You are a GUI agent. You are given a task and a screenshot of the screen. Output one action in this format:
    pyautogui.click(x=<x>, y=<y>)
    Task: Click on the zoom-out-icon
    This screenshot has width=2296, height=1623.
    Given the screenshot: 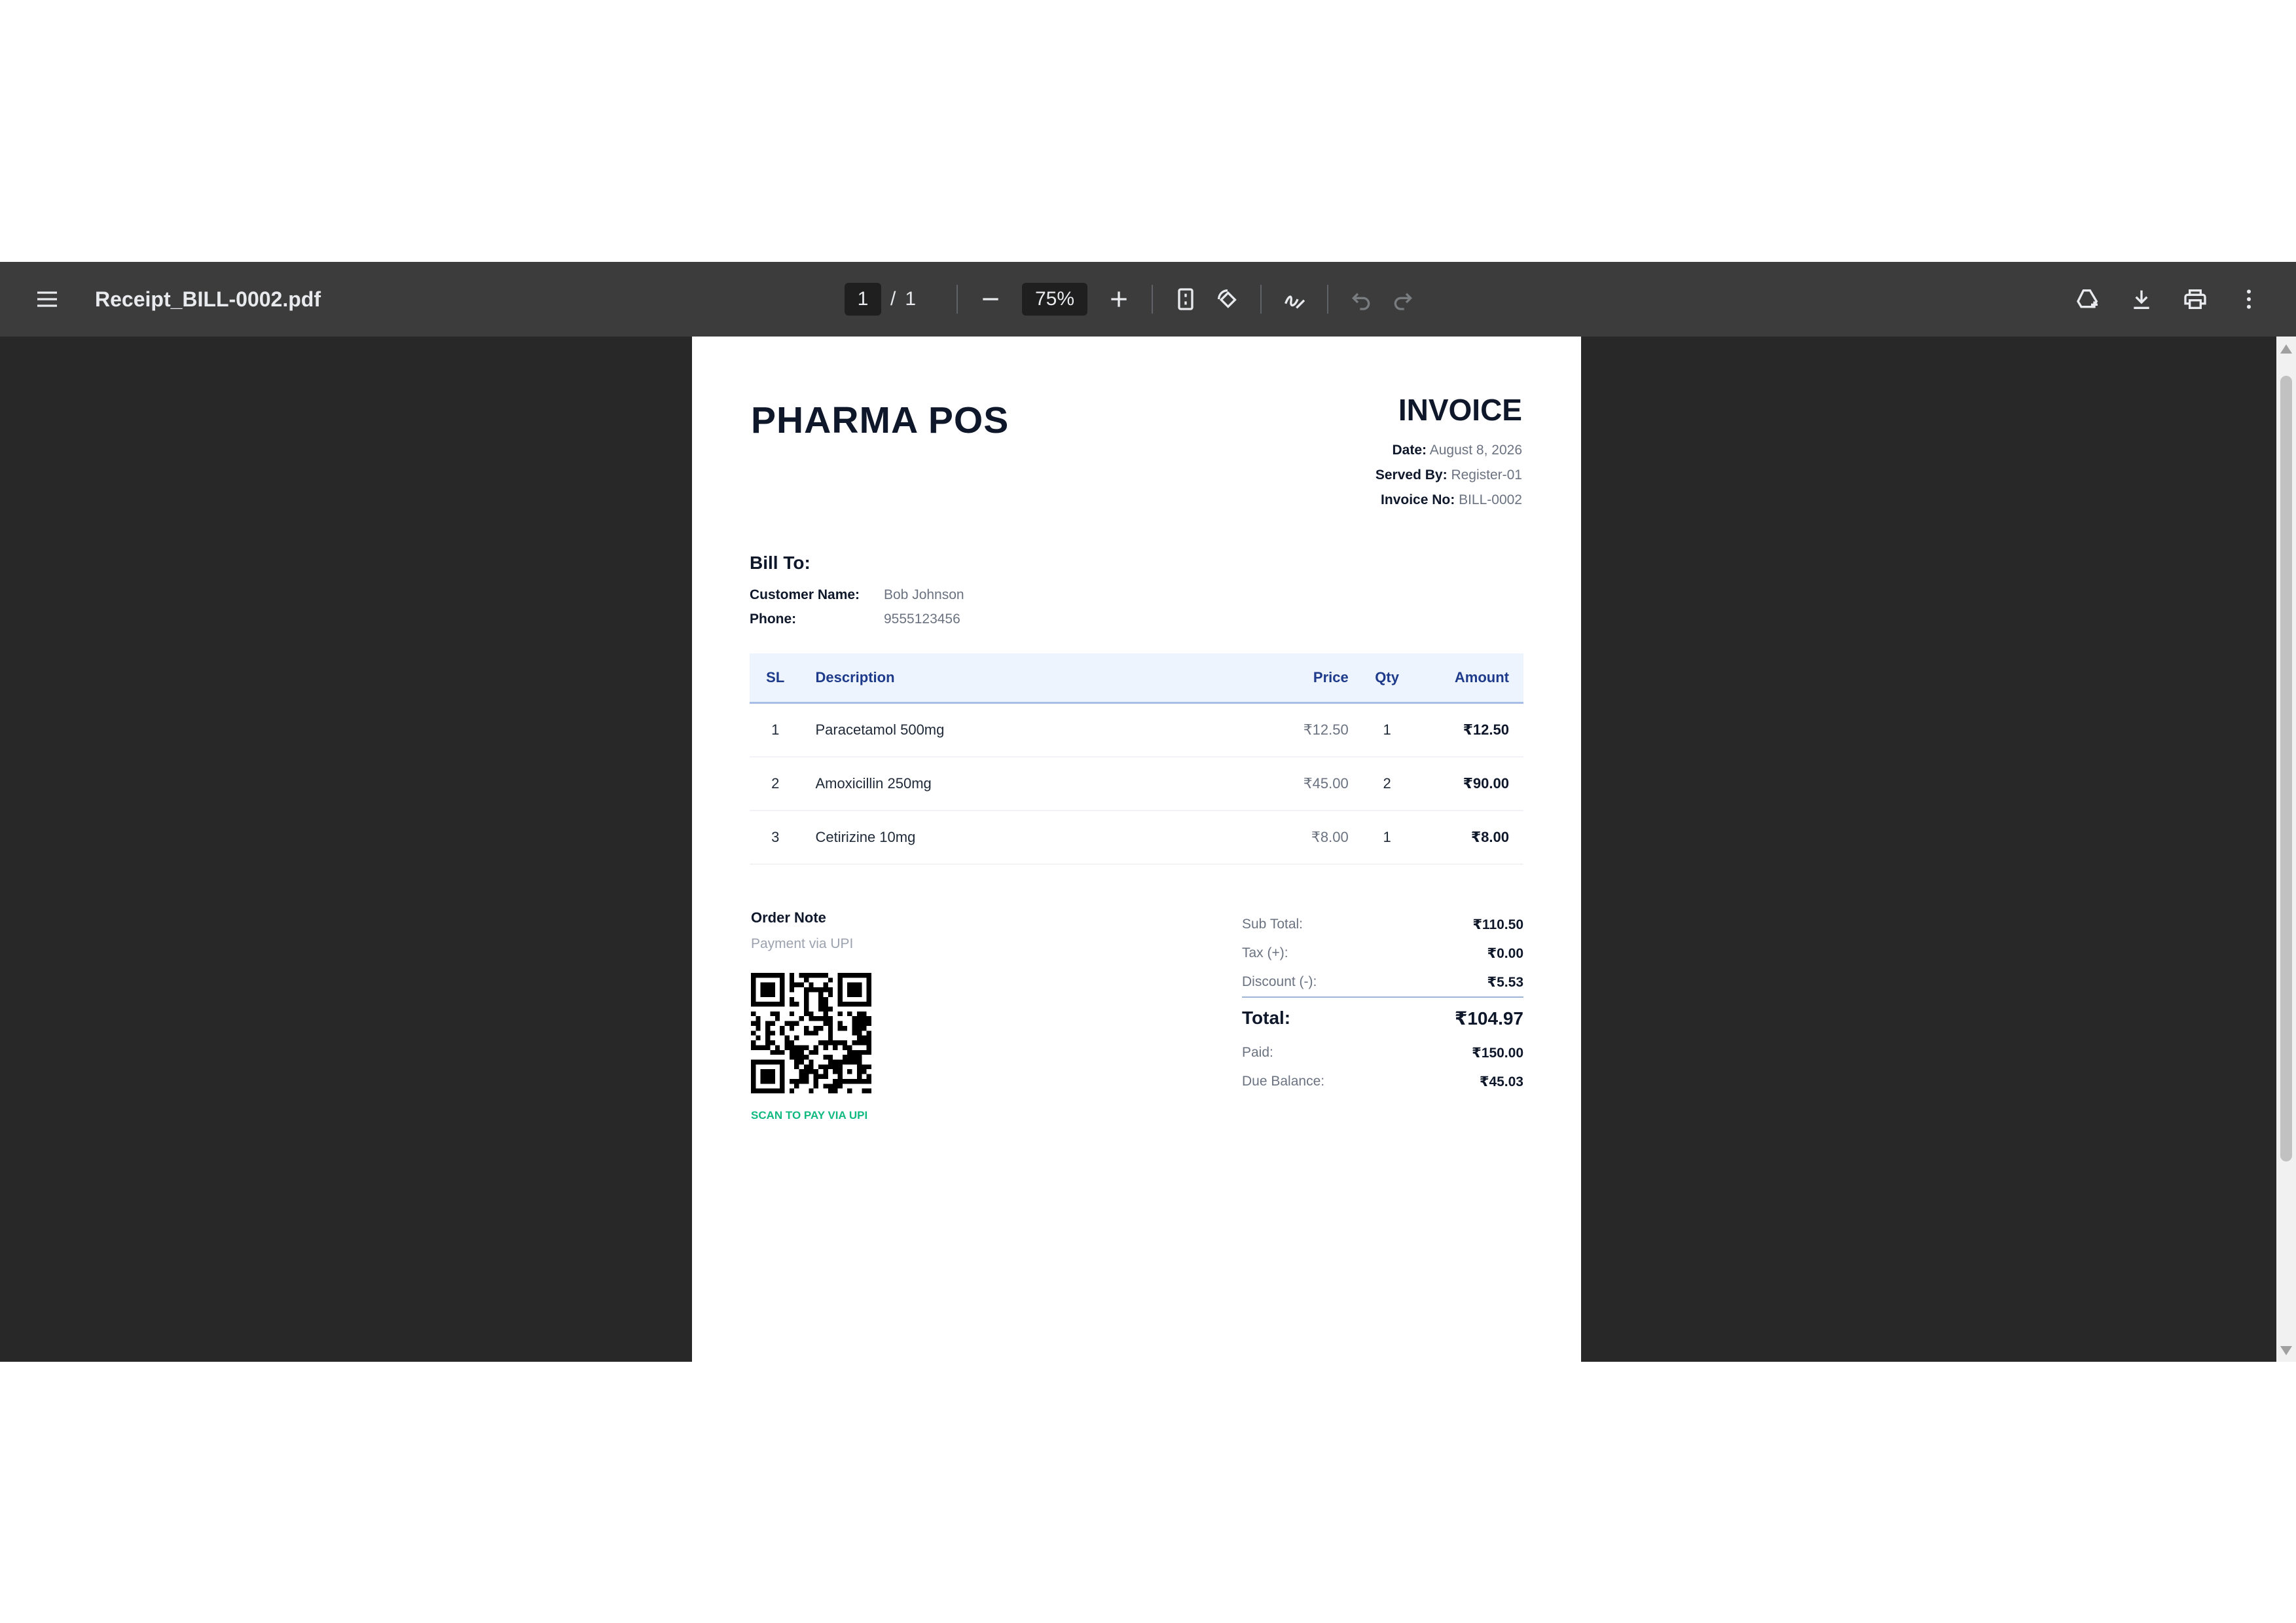 What is the action you would take?
    pyautogui.click(x=990, y=299)
    